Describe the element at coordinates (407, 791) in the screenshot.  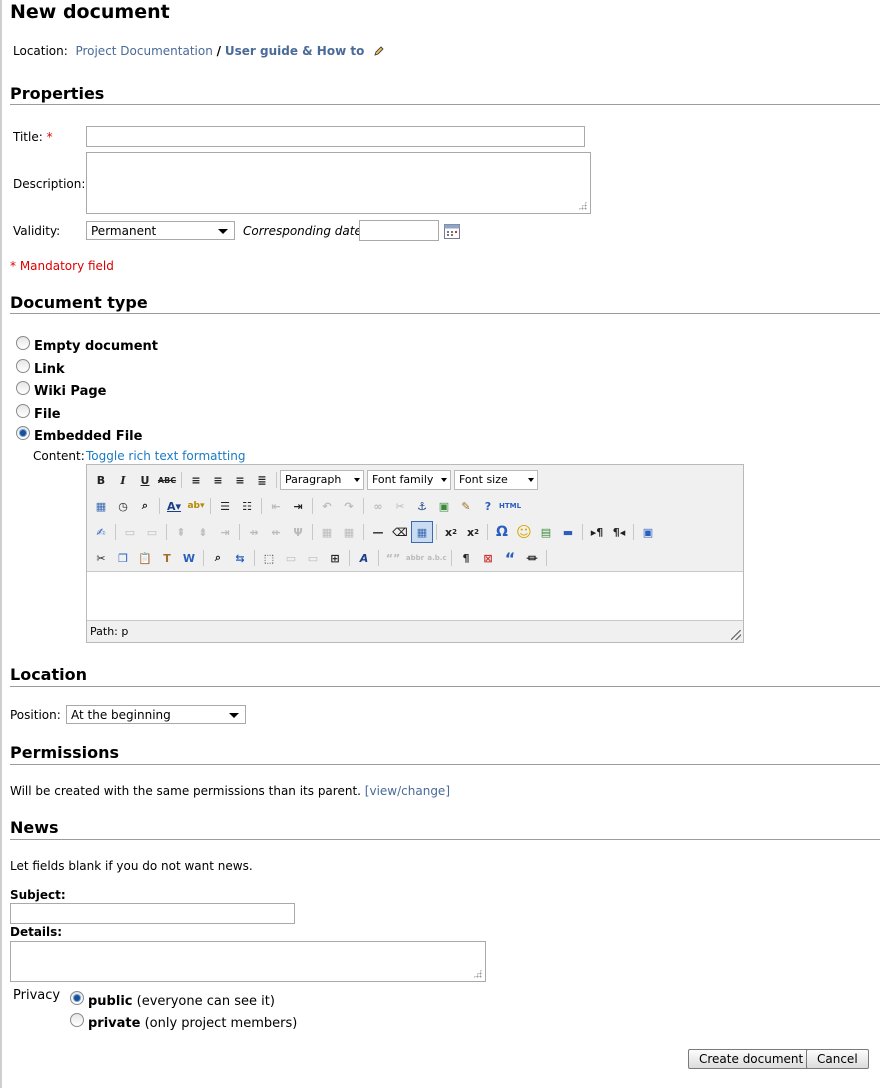
I see `permissions-view-change-link: [view/change]` at that location.